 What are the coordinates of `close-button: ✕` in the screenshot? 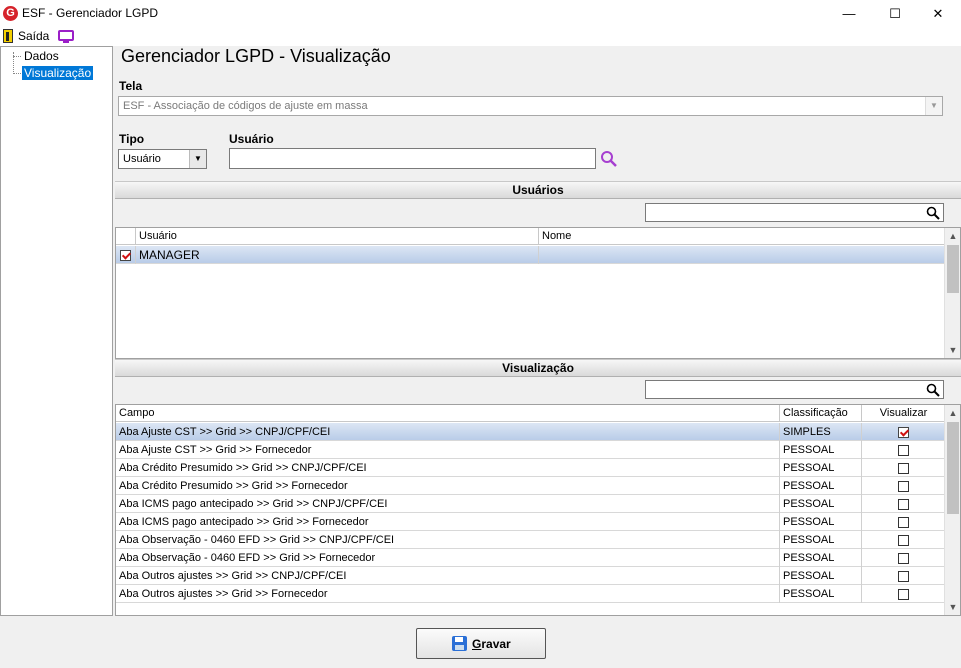 It's located at (938, 13).